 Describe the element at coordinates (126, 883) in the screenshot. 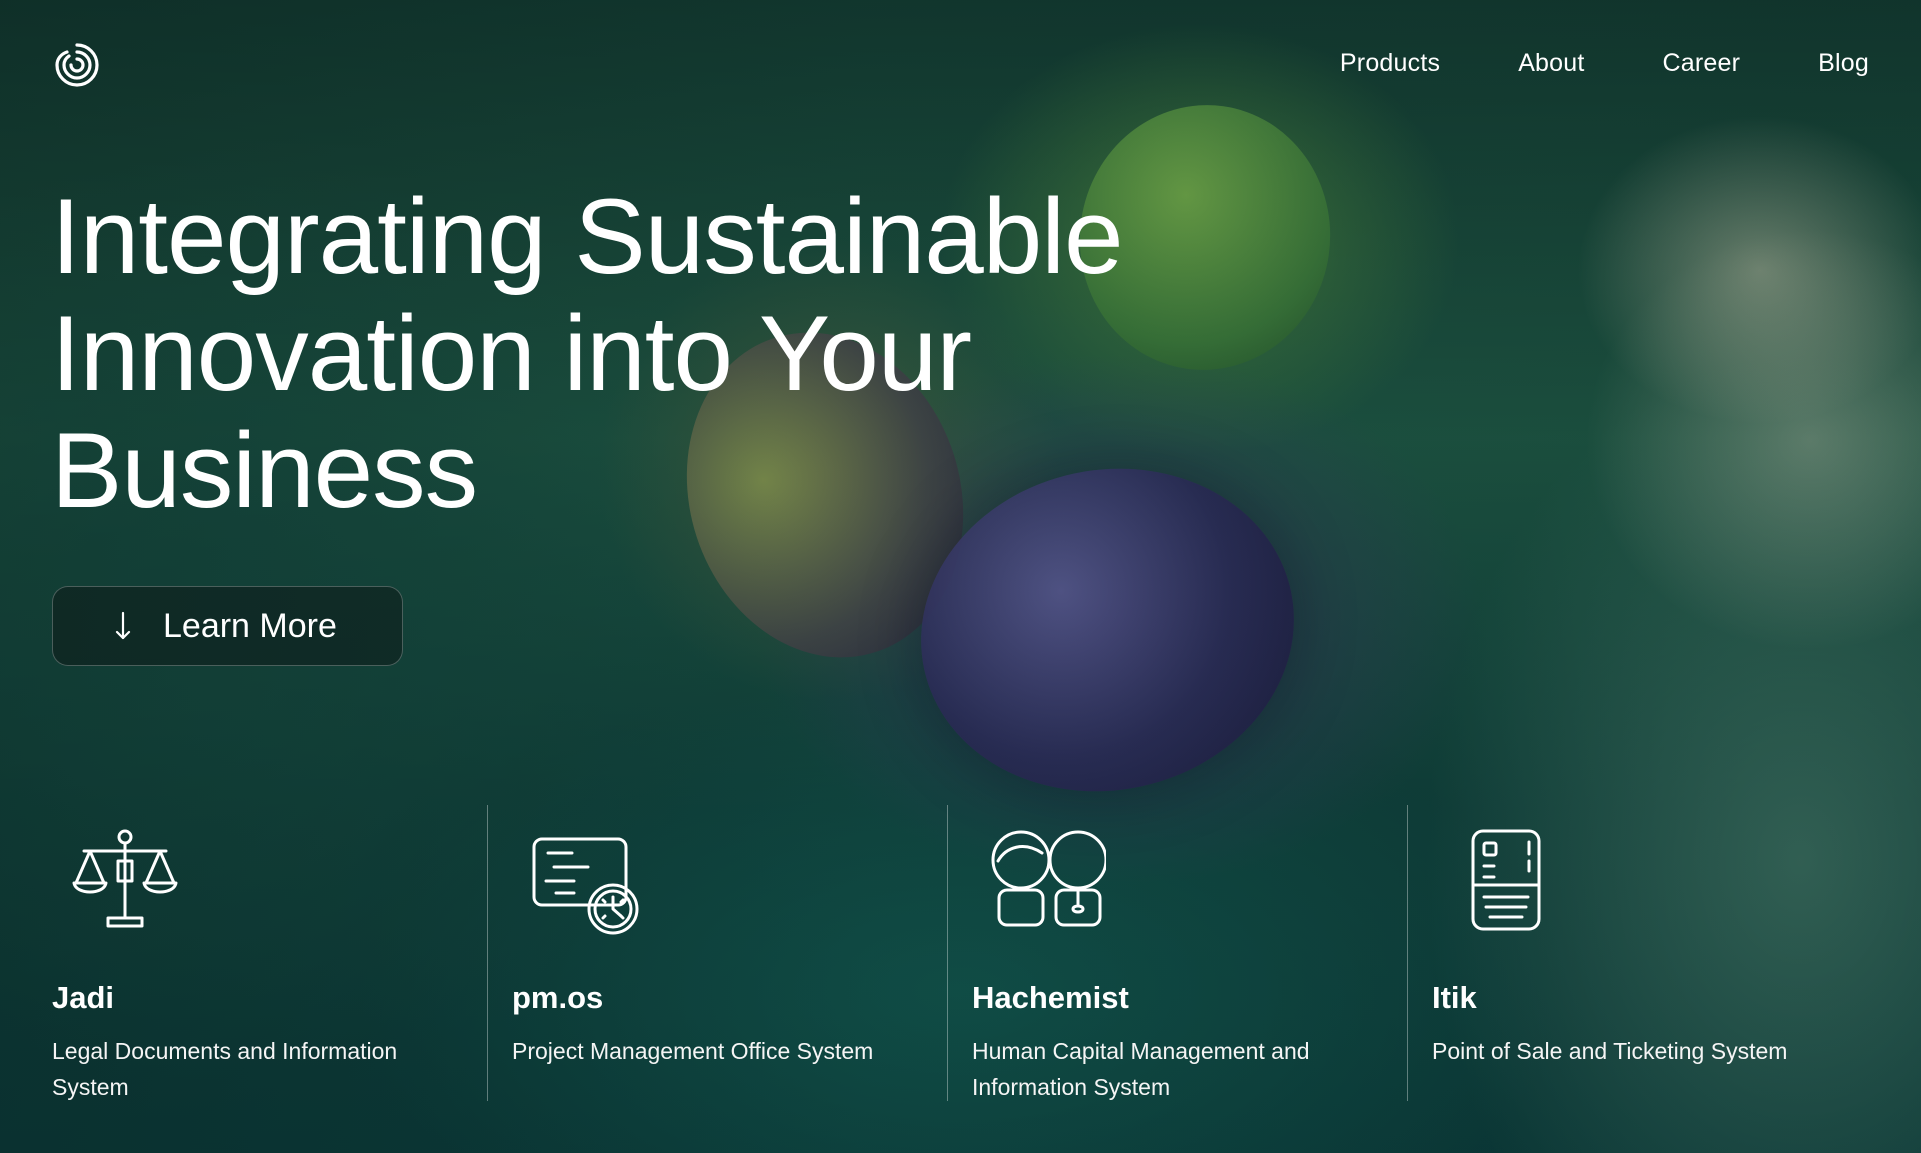

I see `balance-scale-icon` at that location.